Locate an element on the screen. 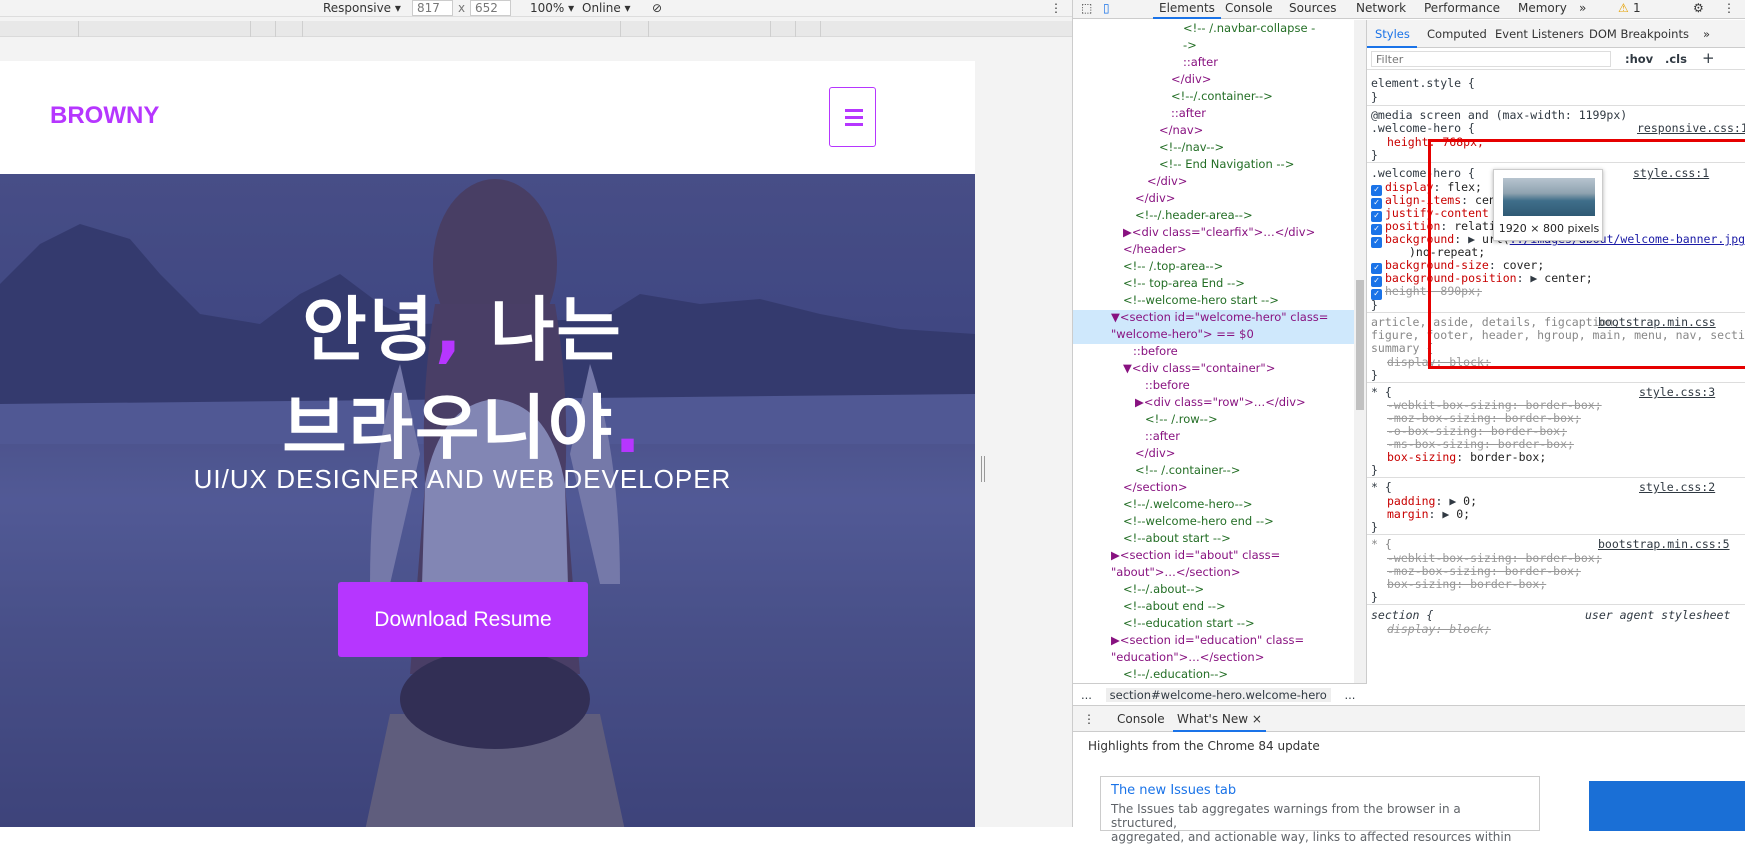 This screenshot has height=844, width=1745. dom-tree-line: ▼<section id="welcome-hero" class= is located at coordinates (1219, 317).